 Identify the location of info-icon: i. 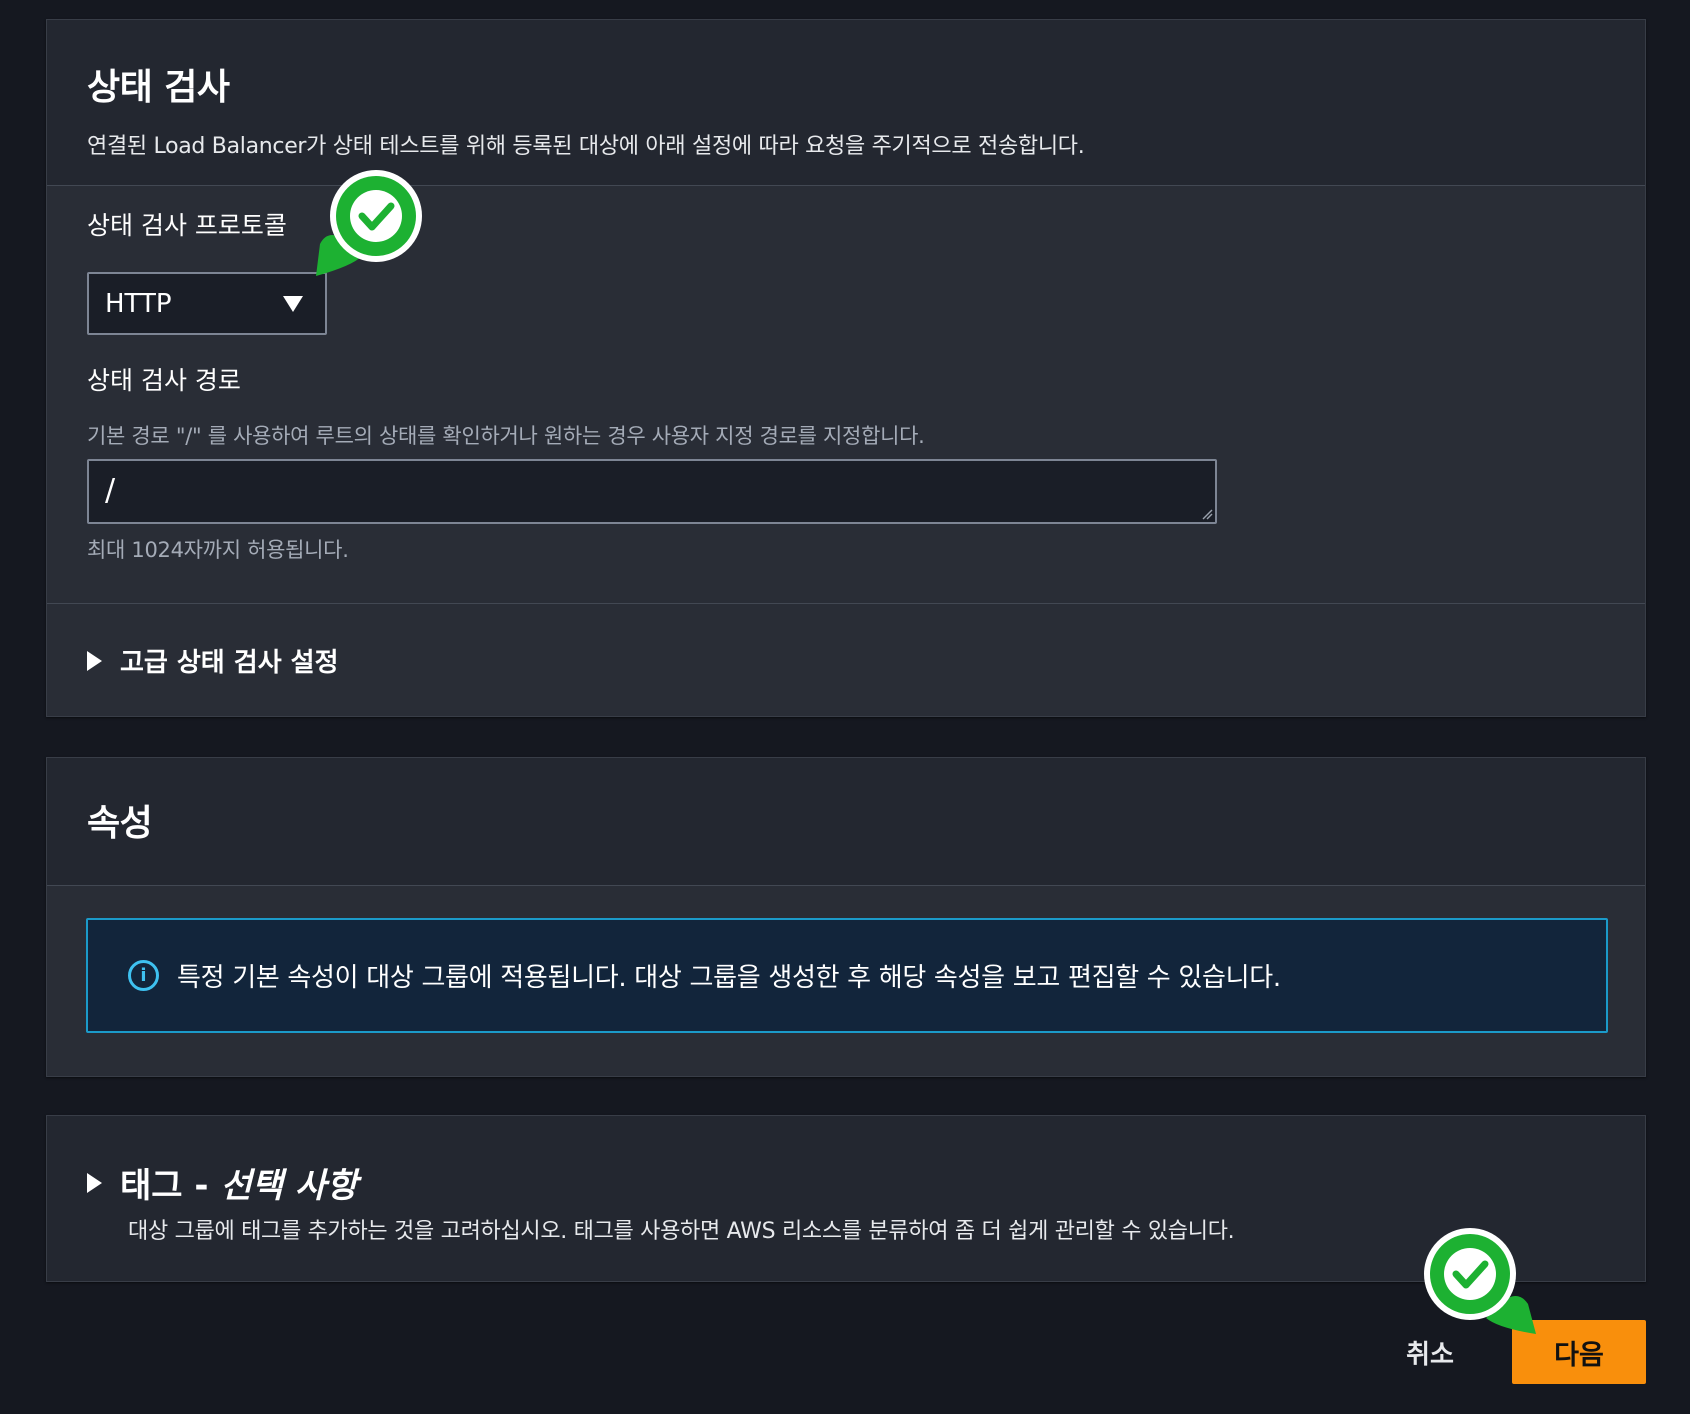
(143, 975).